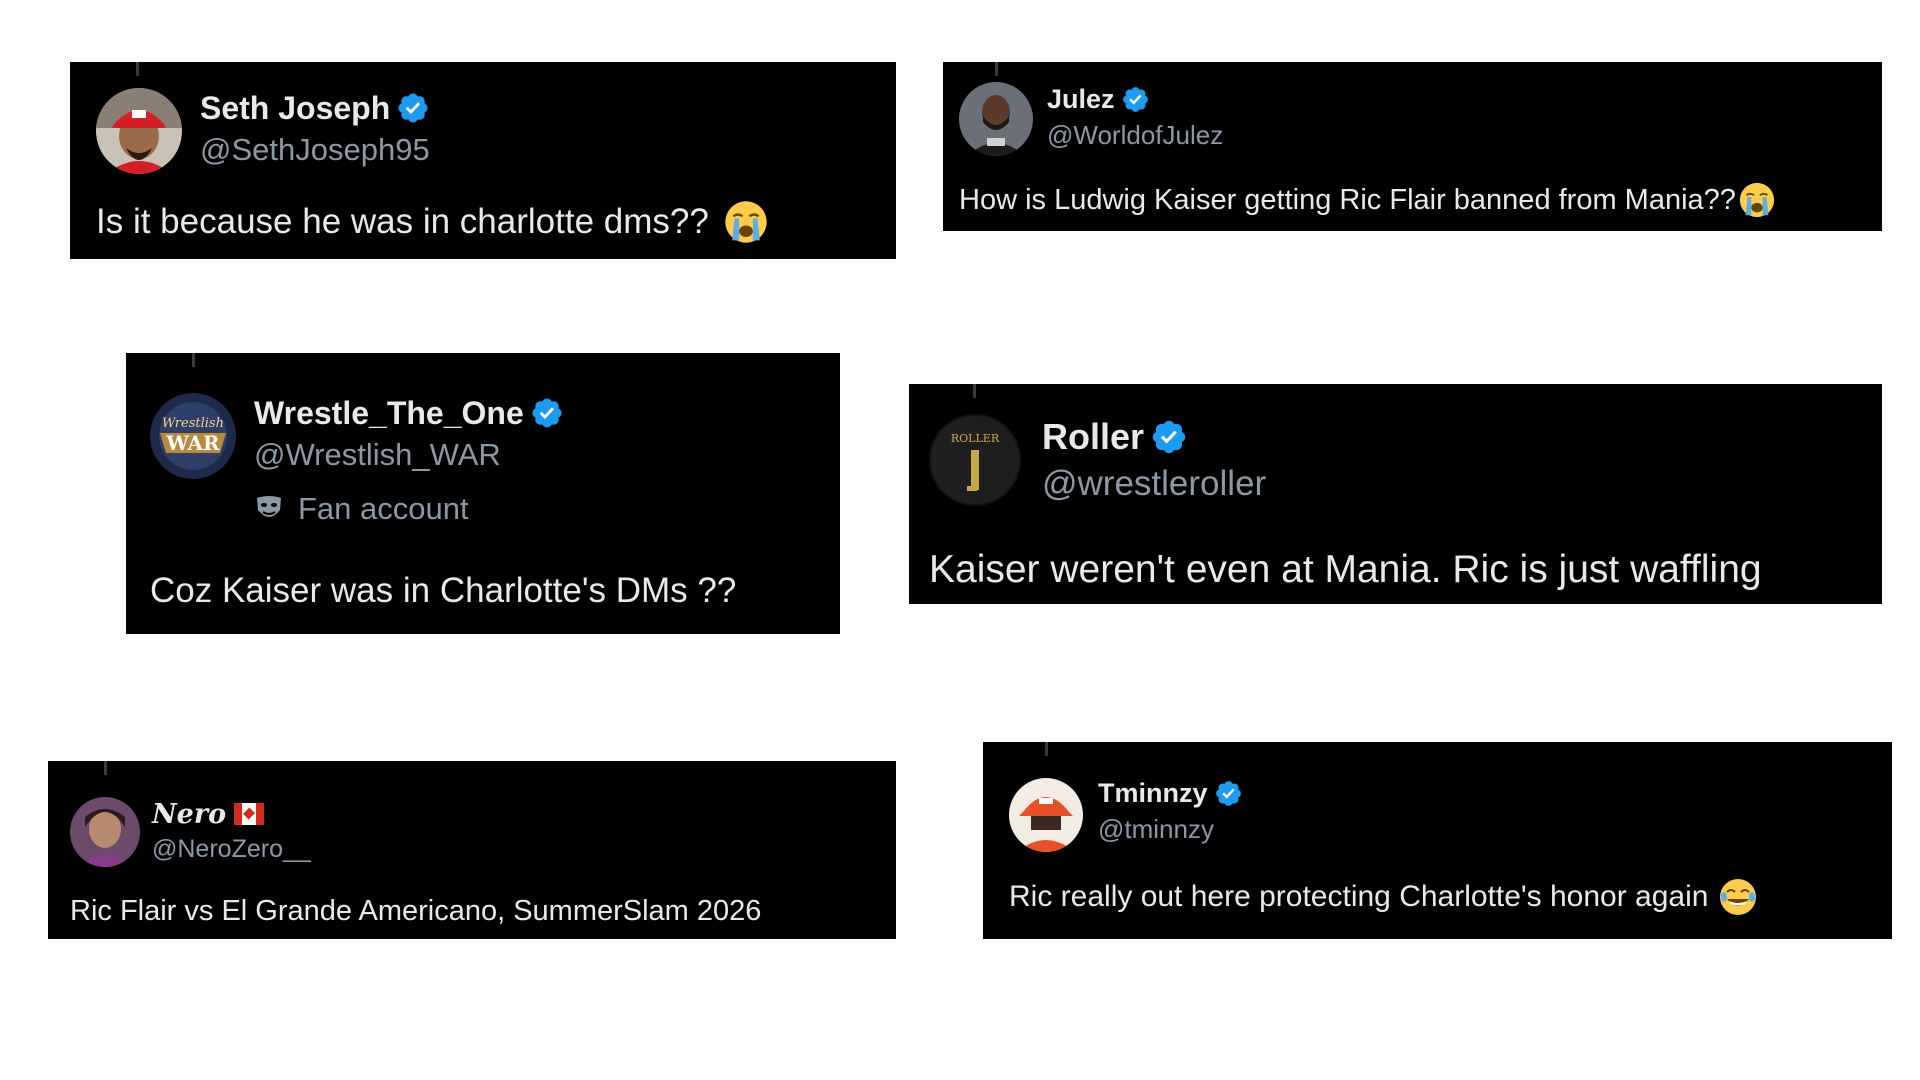  I want to click on handle: @wrestleroller, so click(1154, 484).